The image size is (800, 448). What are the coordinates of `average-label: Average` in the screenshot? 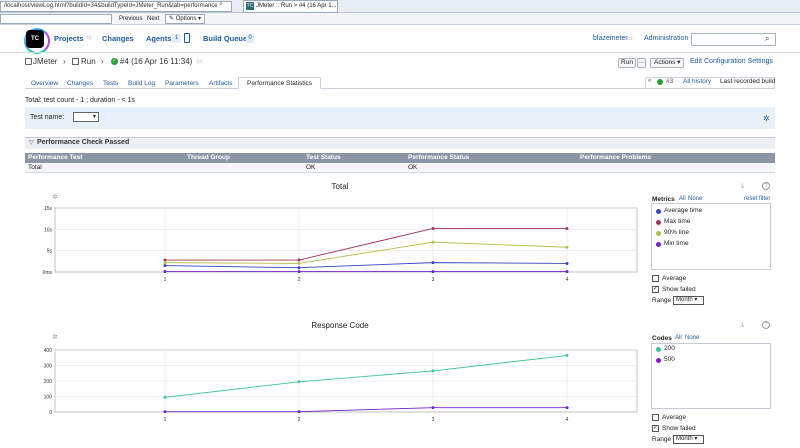 It's located at (674, 278).